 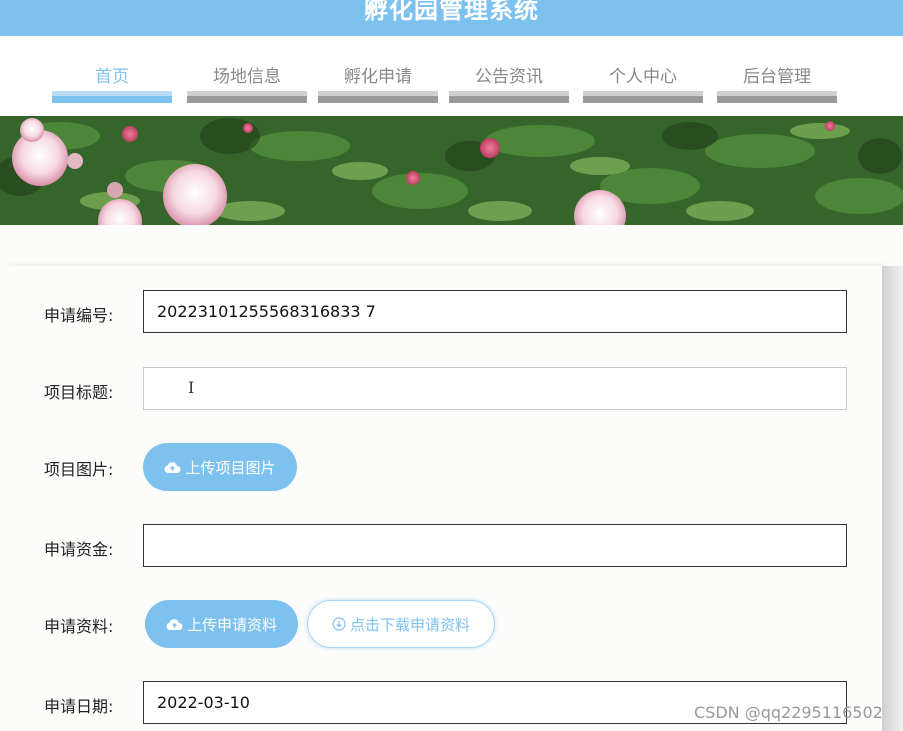 What do you see at coordinates (409, 624) in the screenshot?
I see `download-materials-label: 点击下载申请资料` at bounding box center [409, 624].